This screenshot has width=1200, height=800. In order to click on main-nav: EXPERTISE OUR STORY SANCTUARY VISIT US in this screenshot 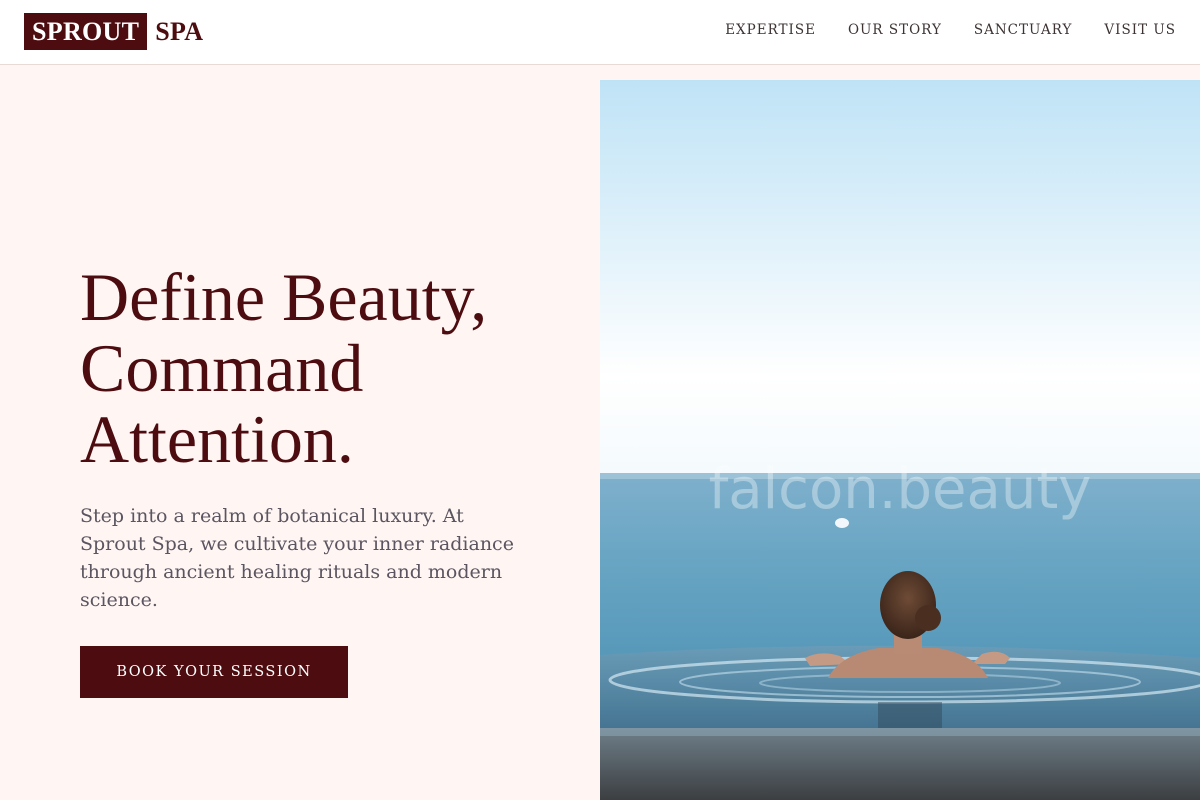, I will do `click(950, 30)`.